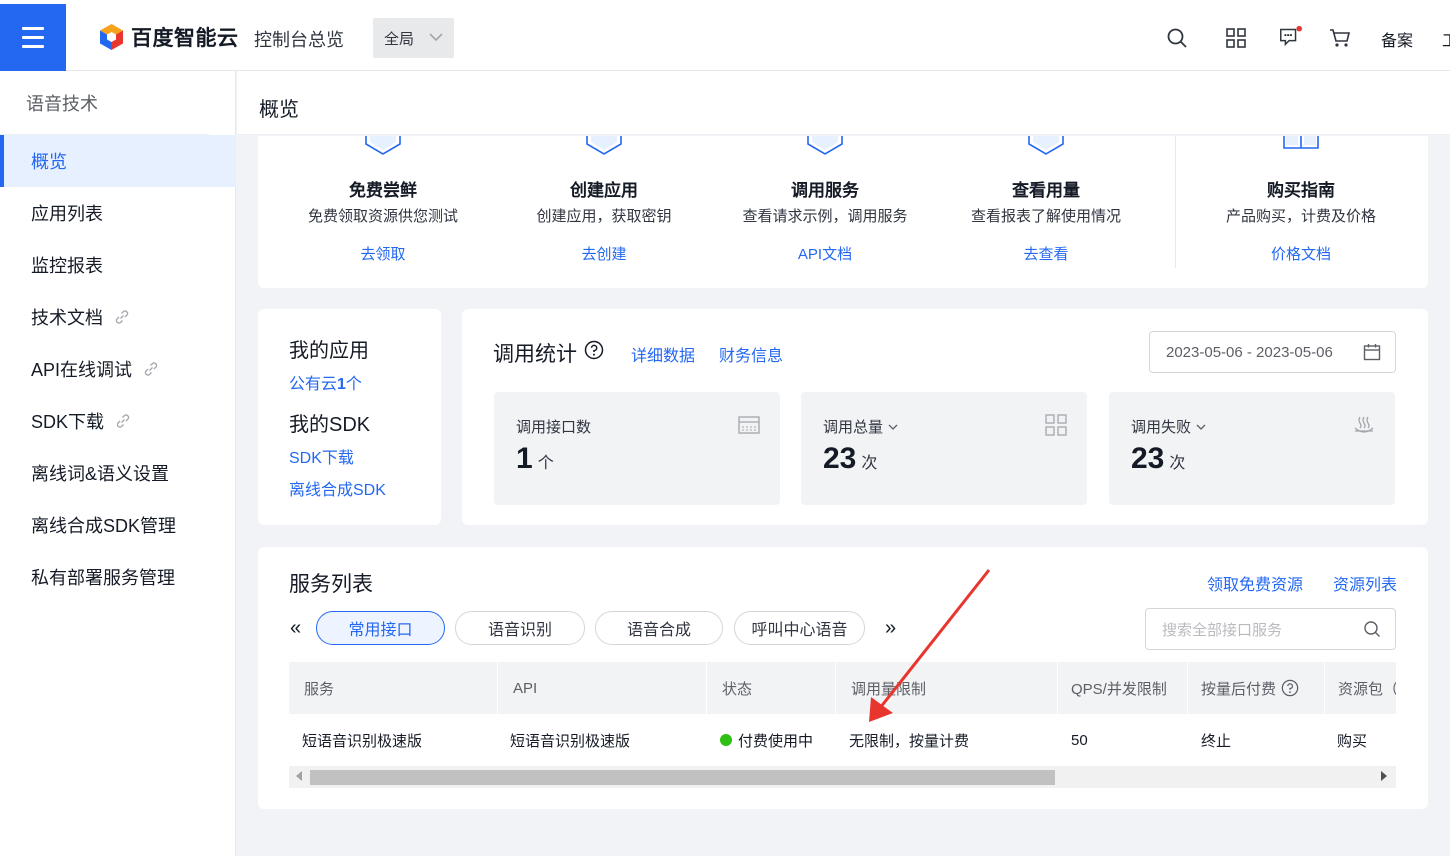 This screenshot has height=856, width=1450. What do you see at coordinates (118, 265) in the screenshot?
I see `sidebar-item: 监控报表` at bounding box center [118, 265].